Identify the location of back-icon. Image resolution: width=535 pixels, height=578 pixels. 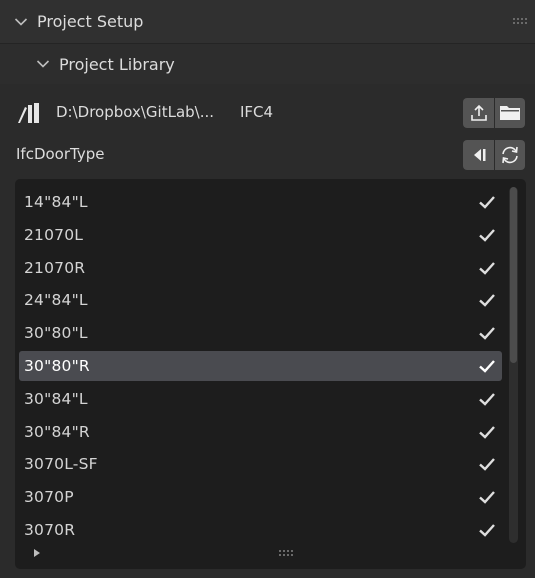
(479, 155).